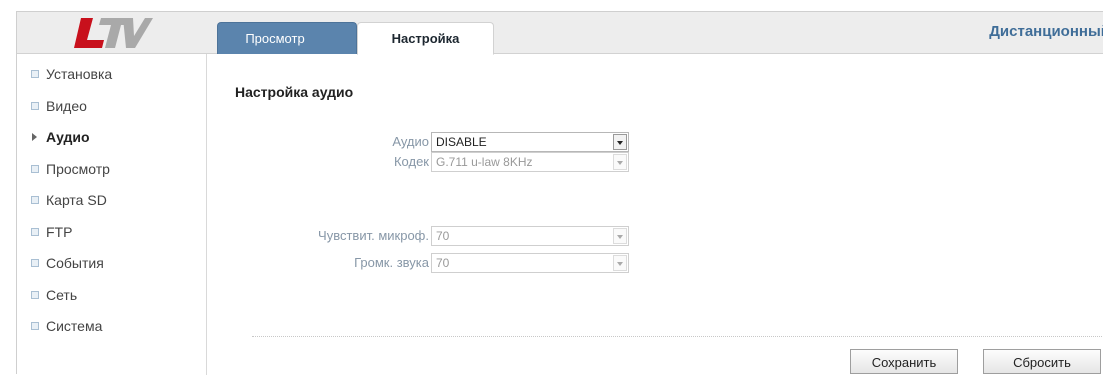 Image resolution: width=1103 pixels, height=375 pixels. What do you see at coordinates (411, 161) in the screenshot?
I see `codec-label: Кодек` at bounding box center [411, 161].